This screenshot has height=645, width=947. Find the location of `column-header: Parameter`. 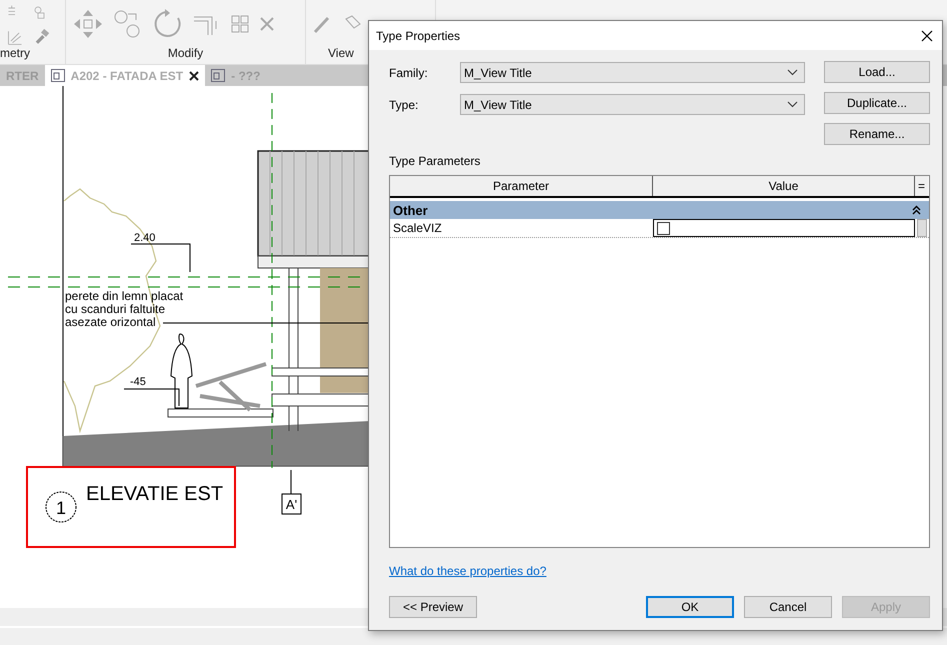

column-header: Parameter is located at coordinates (521, 186).